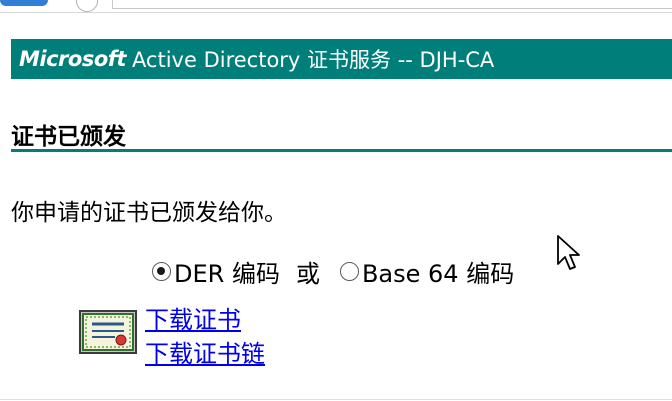 This screenshot has height=401, width=672. Describe the element at coordinates (336, 399) in the screenshot. I see `bottom-divider` at that location.